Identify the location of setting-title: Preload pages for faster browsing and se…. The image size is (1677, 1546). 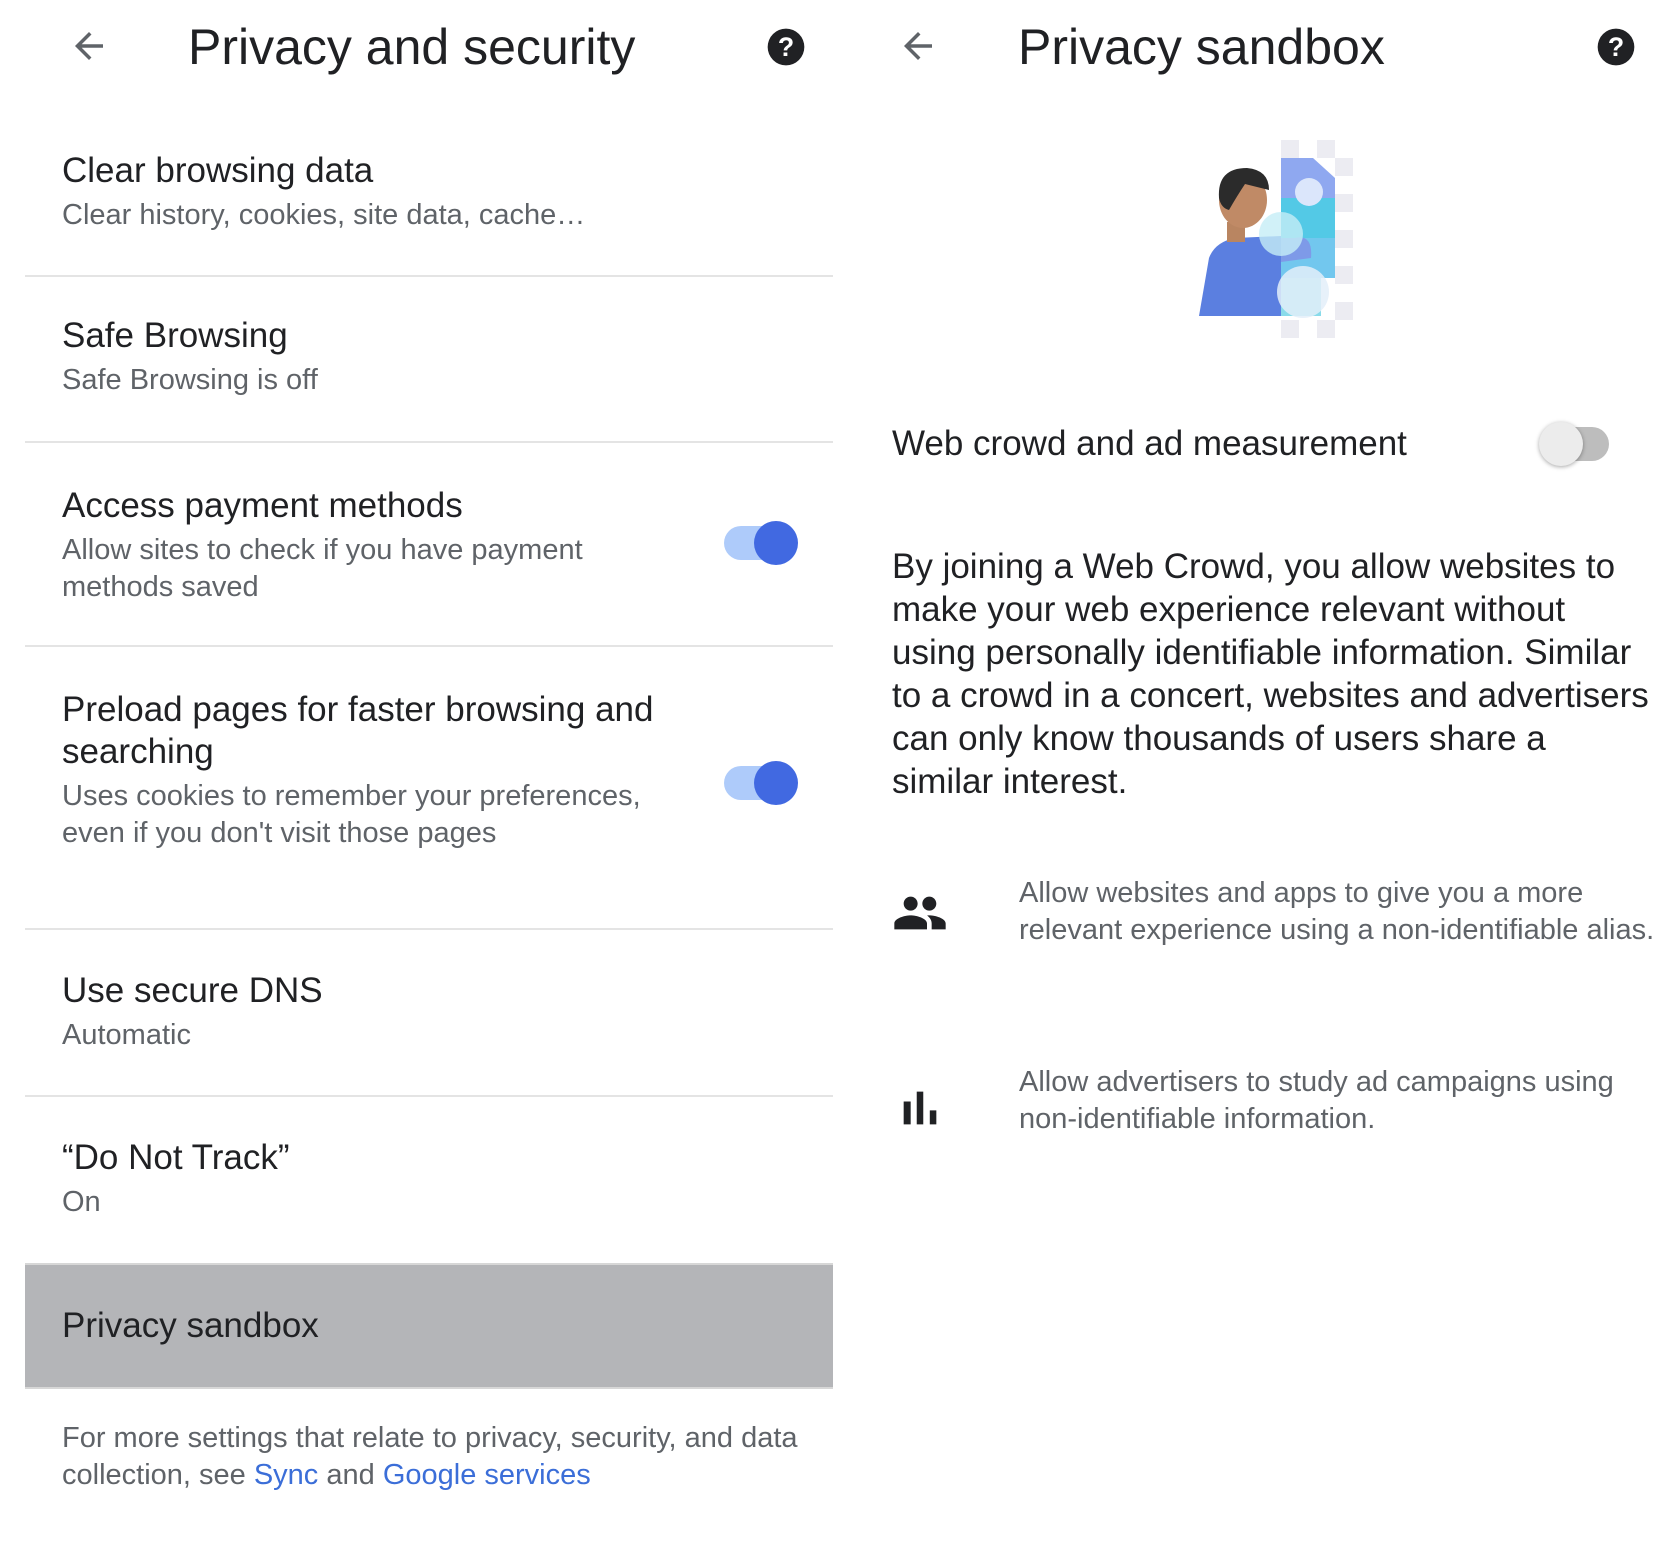
(358, 730).